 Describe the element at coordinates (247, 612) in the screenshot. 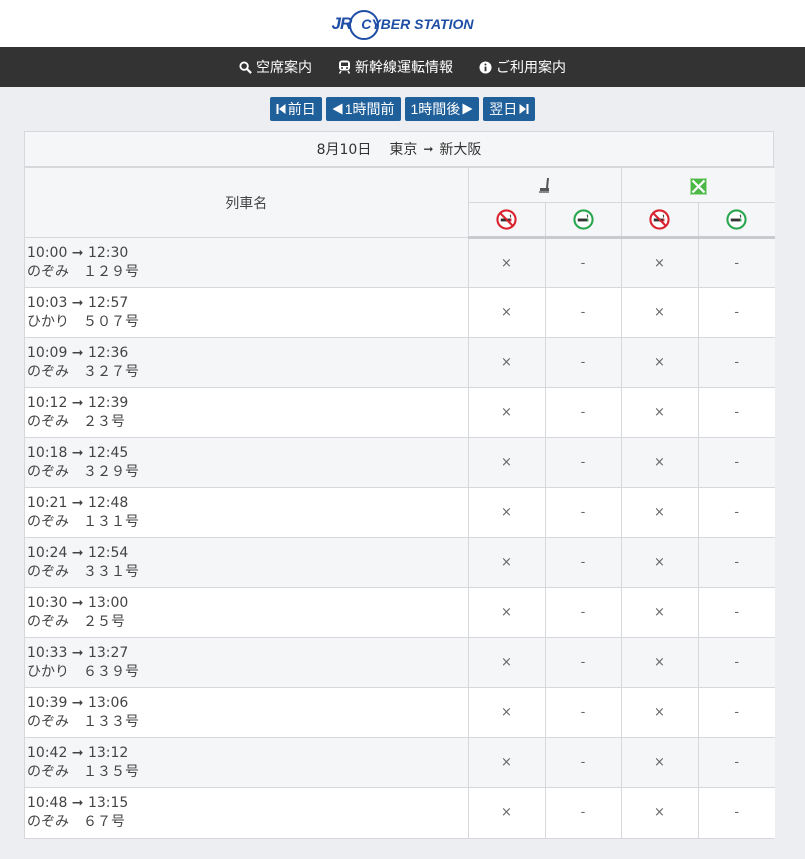

I see `train-cell: 10:30 ➞ 13:00 のぞみ ２５号` at that location.